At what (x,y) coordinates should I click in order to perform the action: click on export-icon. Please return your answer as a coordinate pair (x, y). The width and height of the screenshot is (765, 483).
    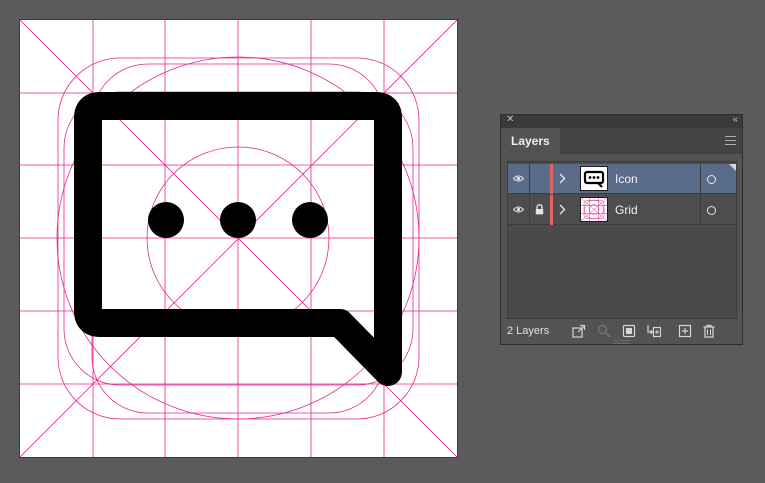
    Looking at the image, I should click on (579, 331).